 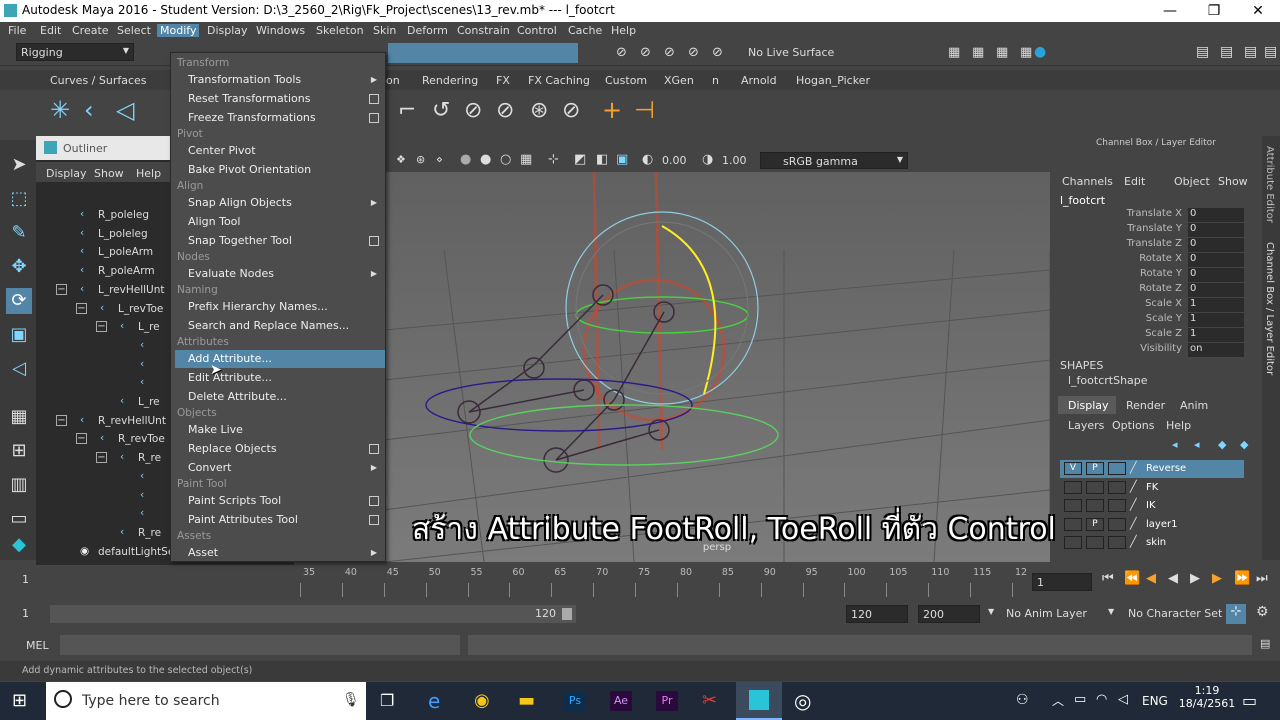 What do you see at coordinates (1151, 578) in the screenshot?
I see `step-back-frame-icon: ◀` at bounding box center [1151, 578].